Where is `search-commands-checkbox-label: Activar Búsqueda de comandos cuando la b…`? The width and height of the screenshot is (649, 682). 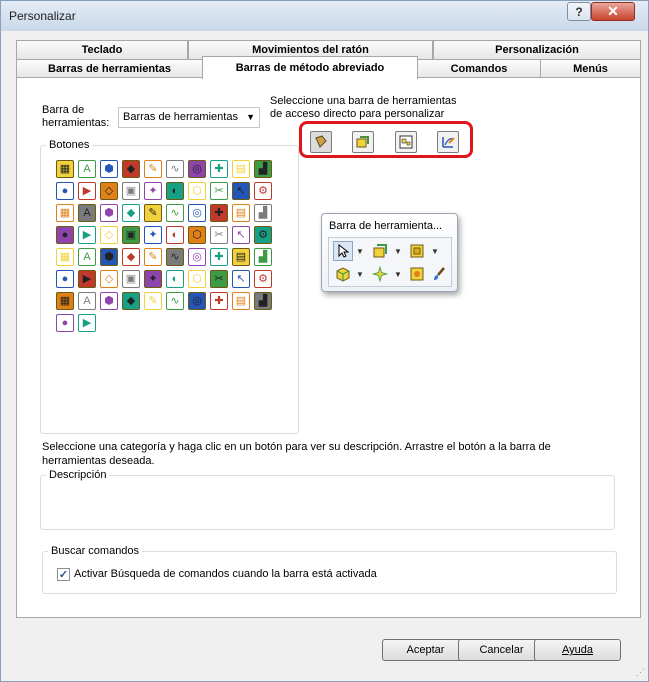 search-commands-checkbox-label: Activar Búsqueda de comandos cuando la b… is located at coordinates (225, 574).